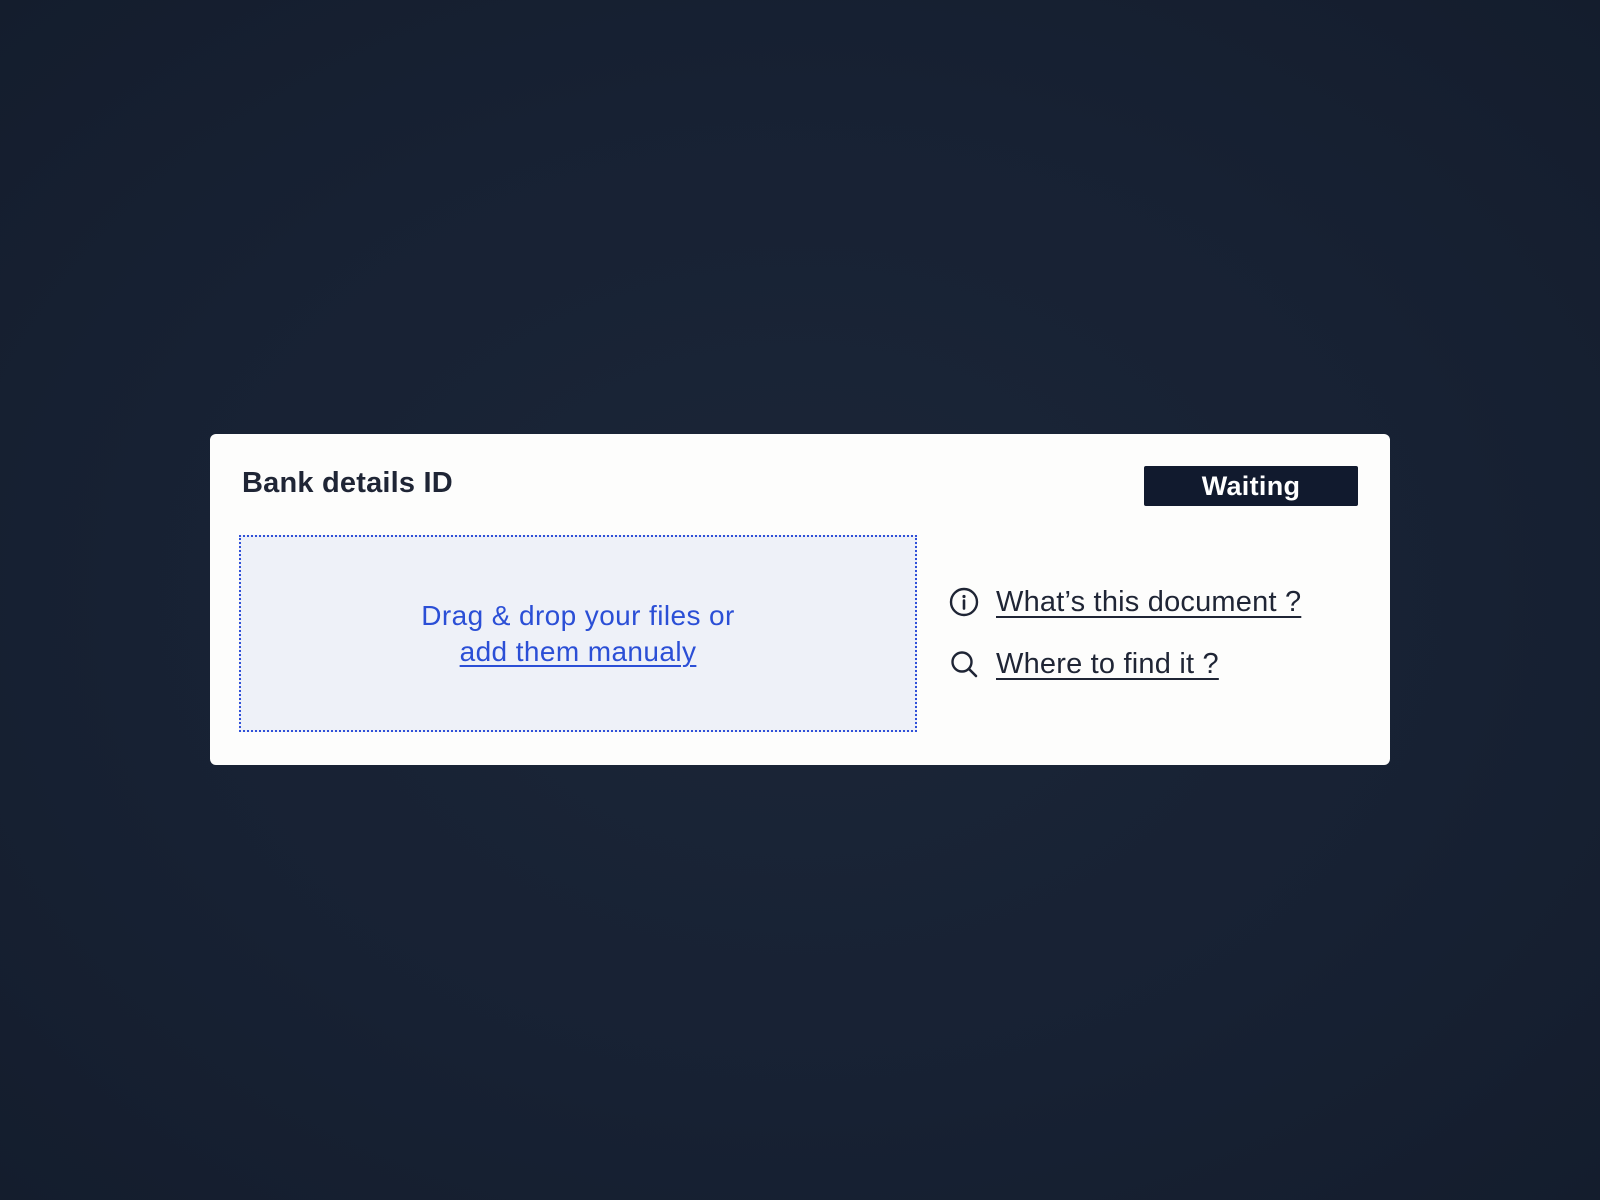 The image size is (1600, 1200). I want to click on search-icon, so click(964, 664).